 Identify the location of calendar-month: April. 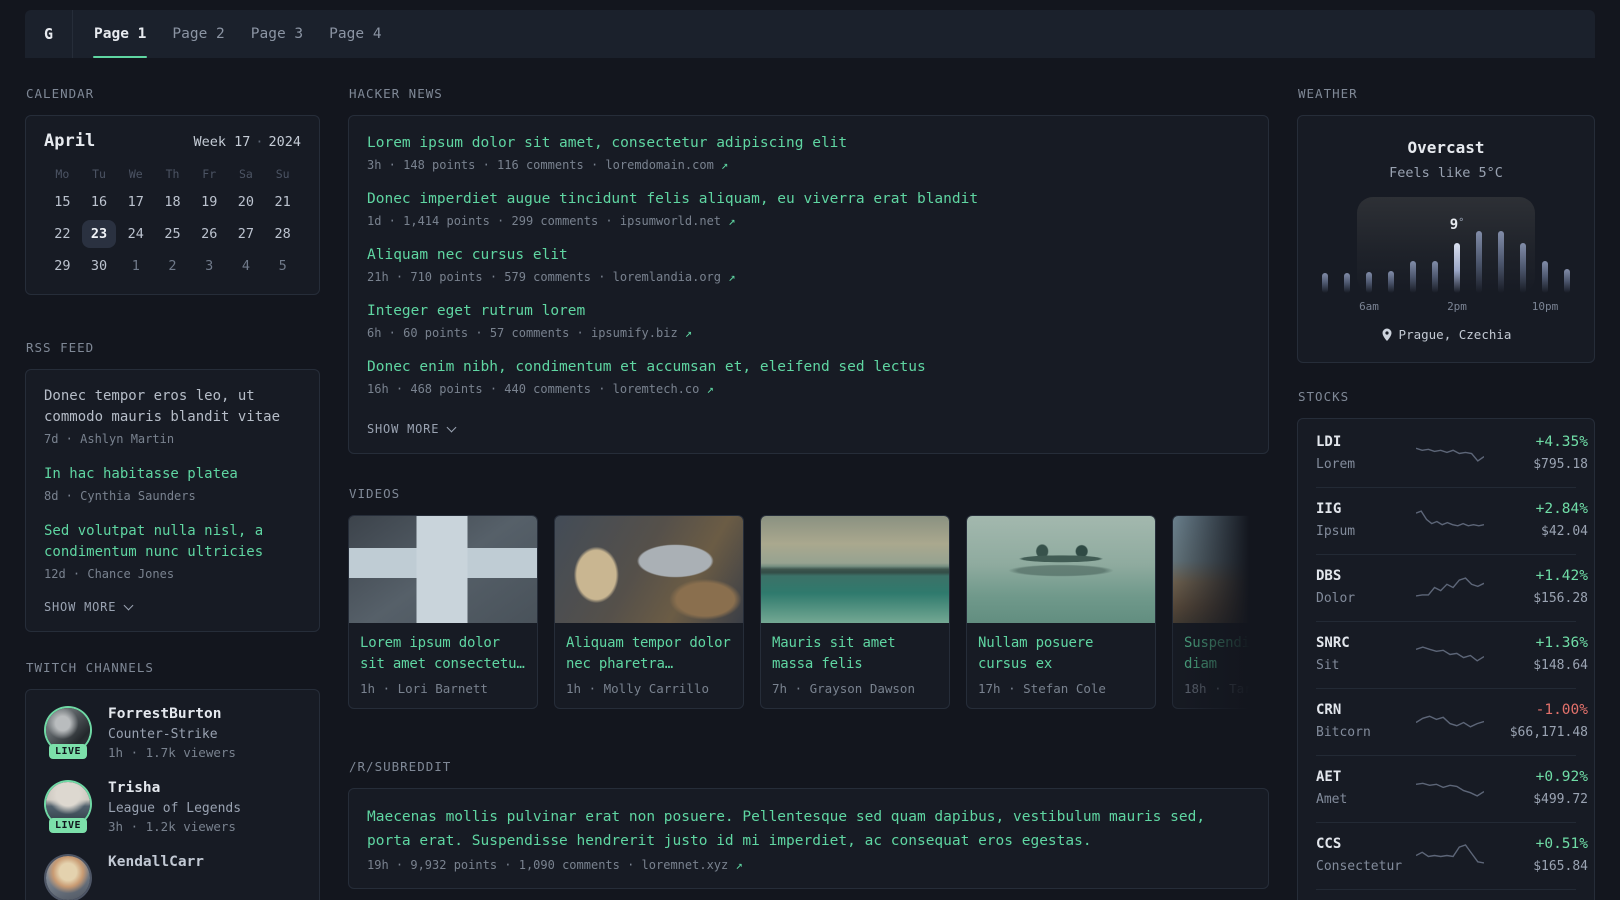
(70, 141).